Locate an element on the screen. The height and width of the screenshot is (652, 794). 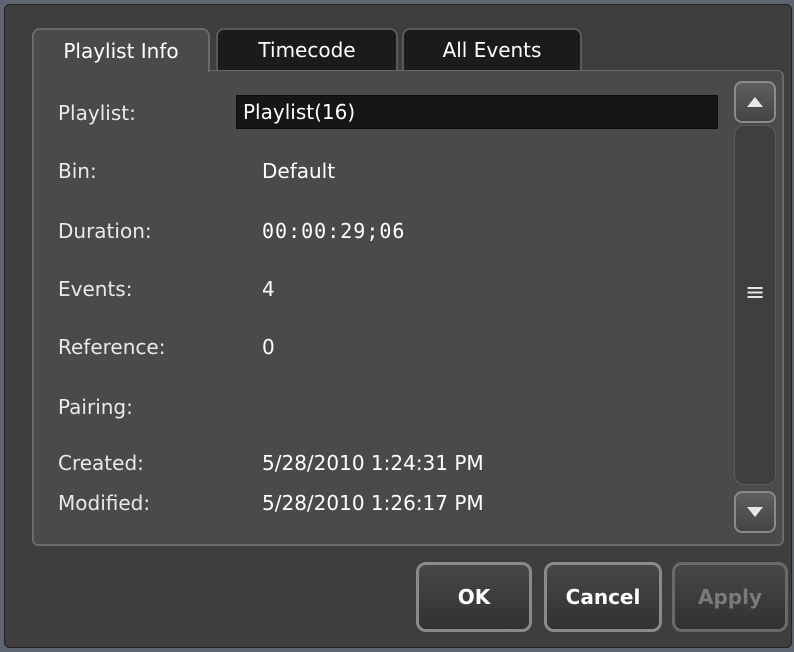
apply-button: Apply is located at coordinates (730, 597).